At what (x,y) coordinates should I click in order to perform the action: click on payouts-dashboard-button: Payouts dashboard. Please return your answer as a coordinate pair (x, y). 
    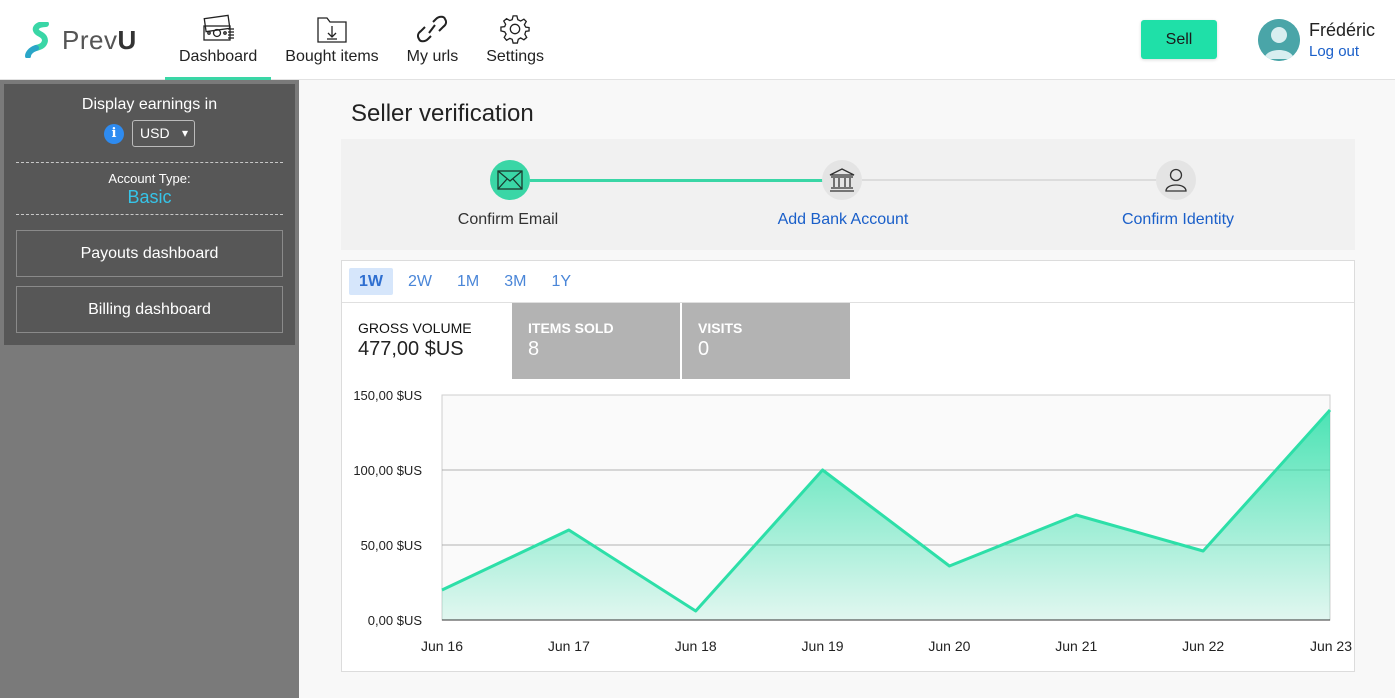
    Looking at the image, I should click on (149, 253).